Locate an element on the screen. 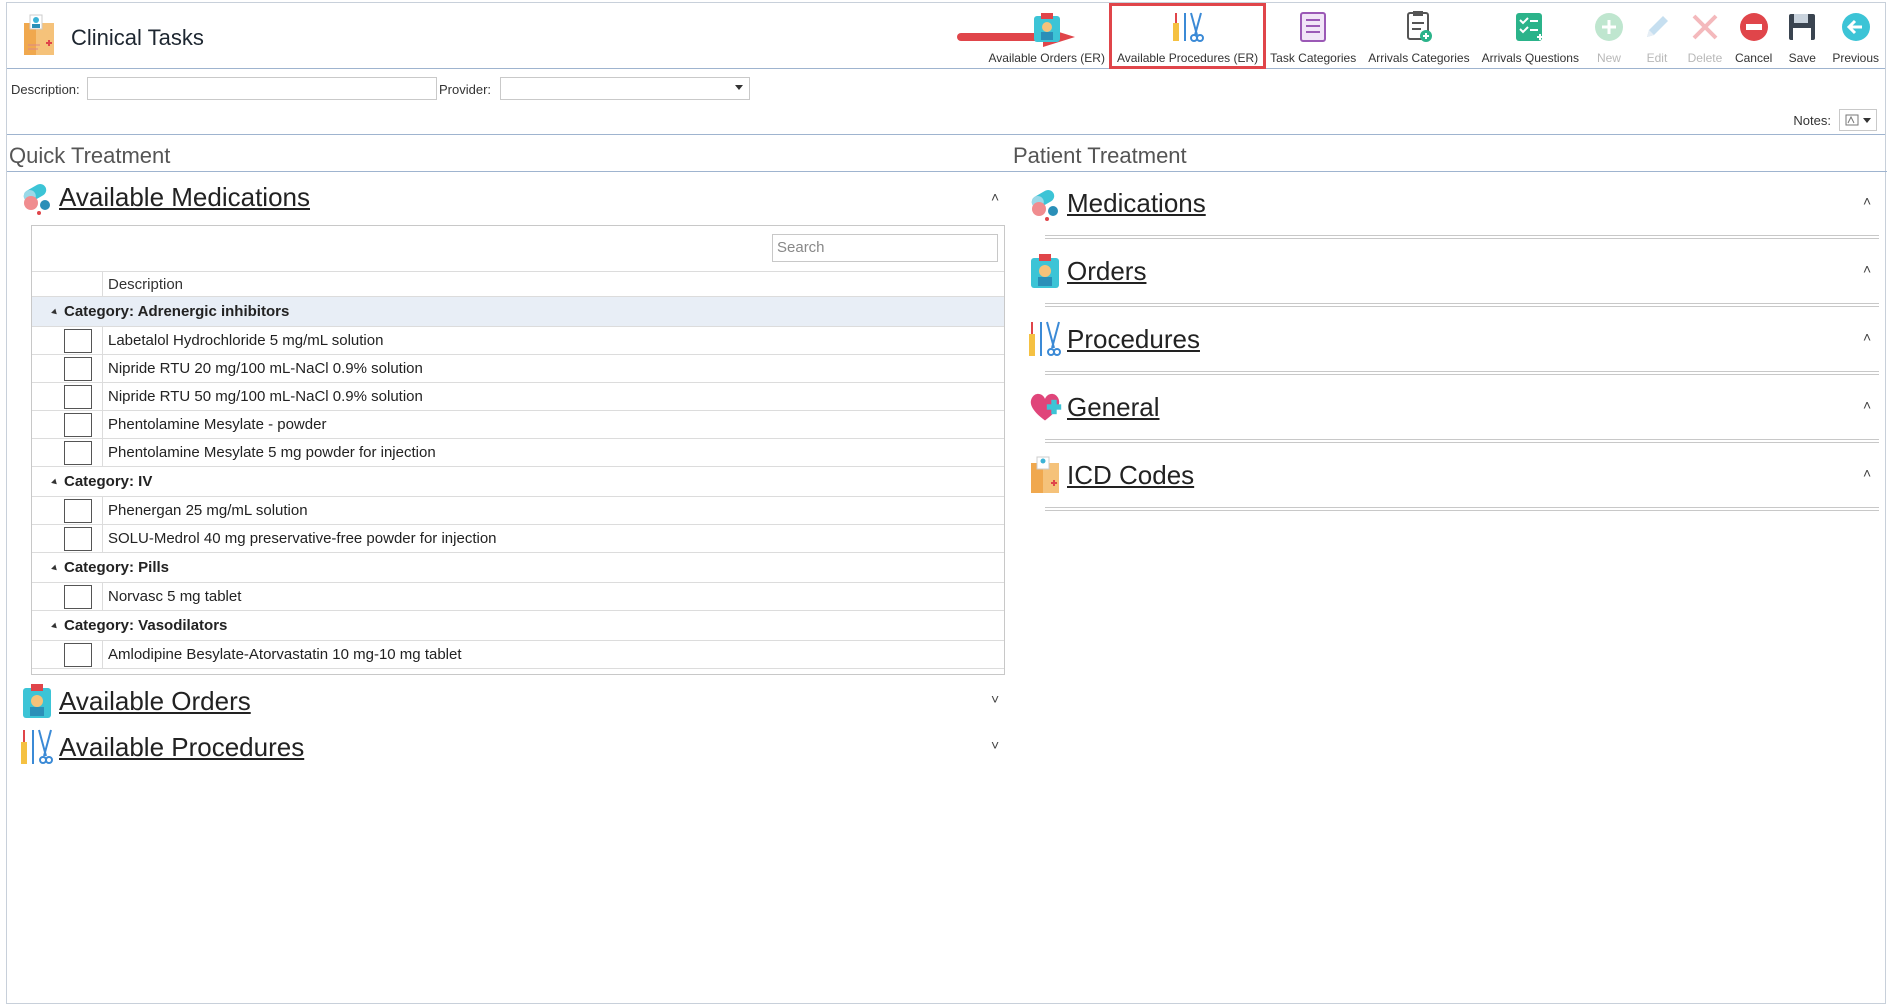  description-label: Description: is located at coordinates (45, 89).